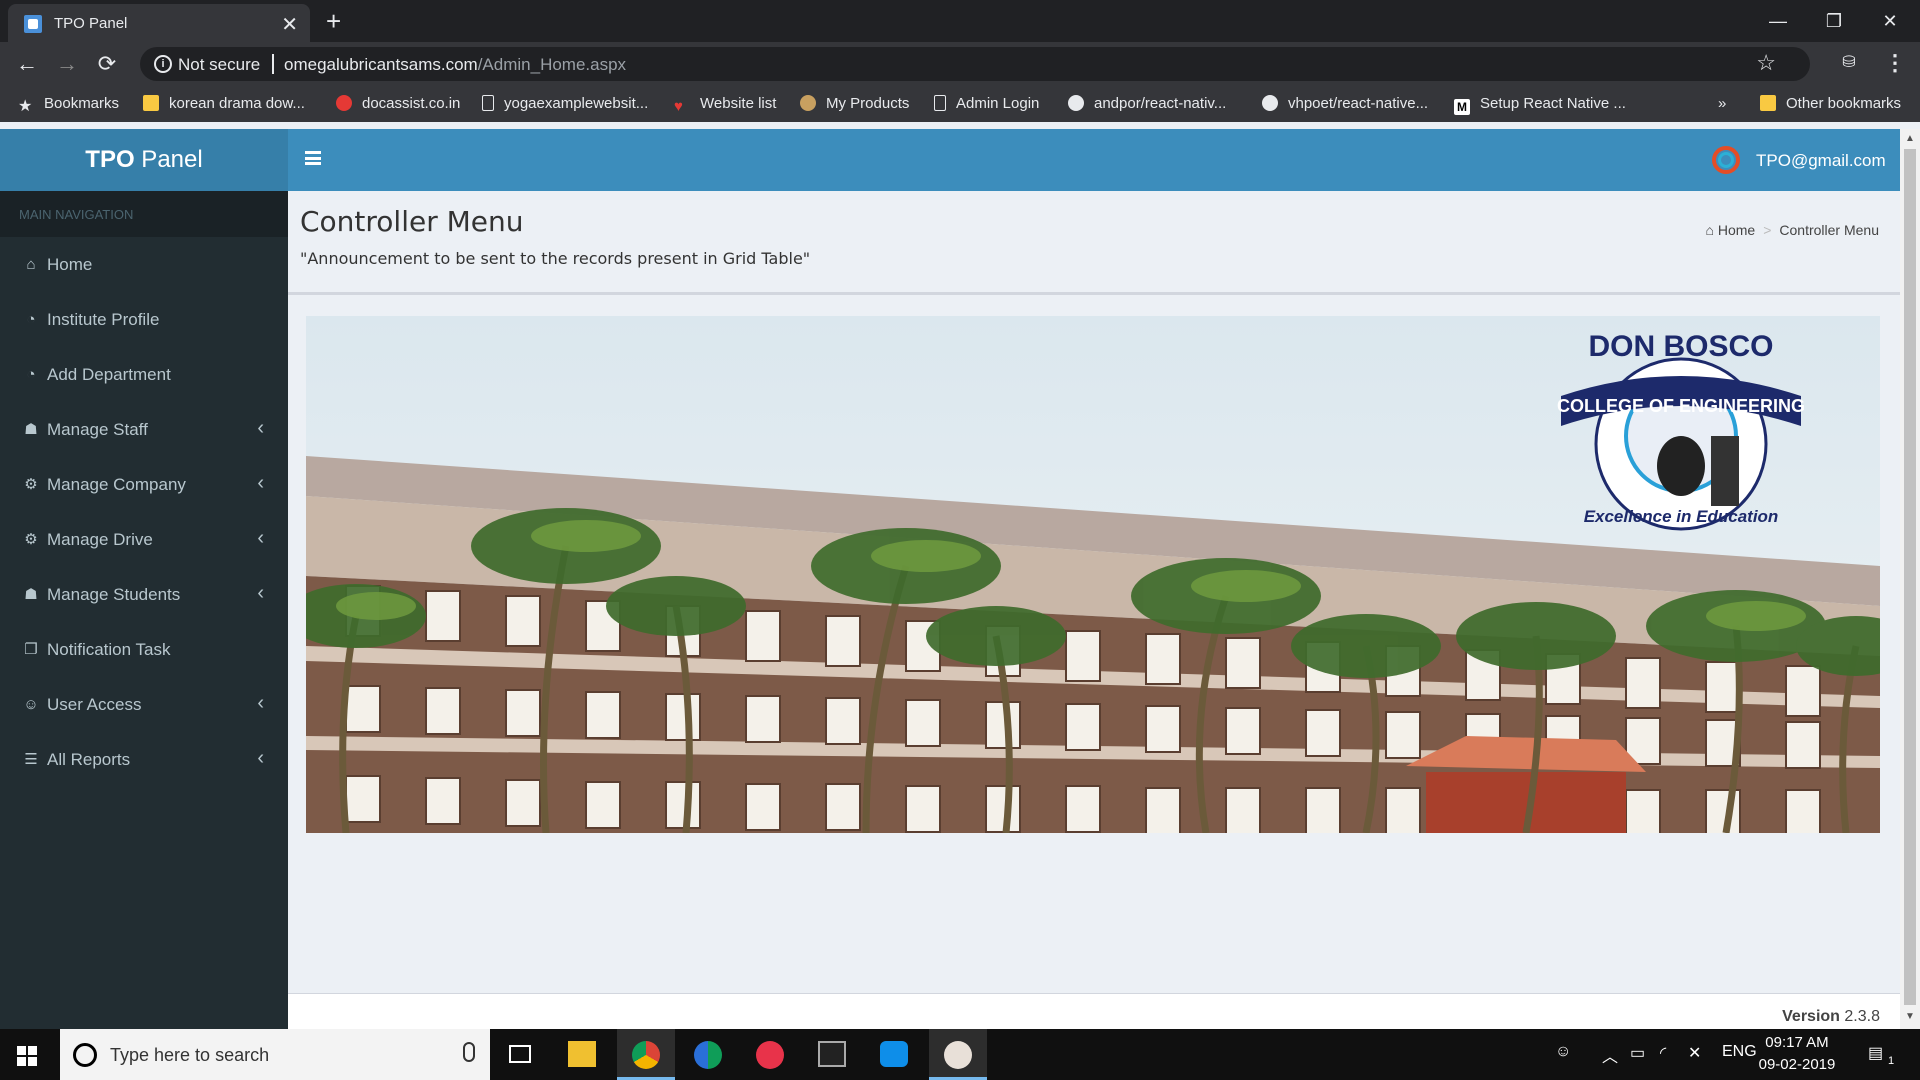  What do you see at coordinates (27, 64) in the screenshot?
I see `back-icon: ←` at bounding box center [27, 64].